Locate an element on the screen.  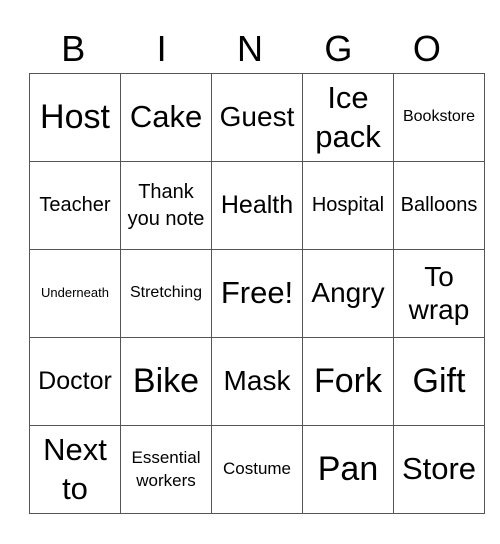
header-letter-b: B is located at coordinates (73, 48).